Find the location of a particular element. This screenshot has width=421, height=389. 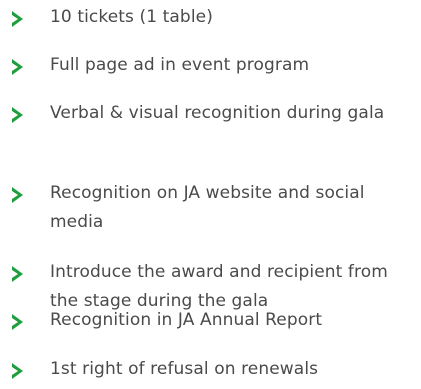

benefit-label: 1st right of refusal on renewals is located at coordinates (184, 369).